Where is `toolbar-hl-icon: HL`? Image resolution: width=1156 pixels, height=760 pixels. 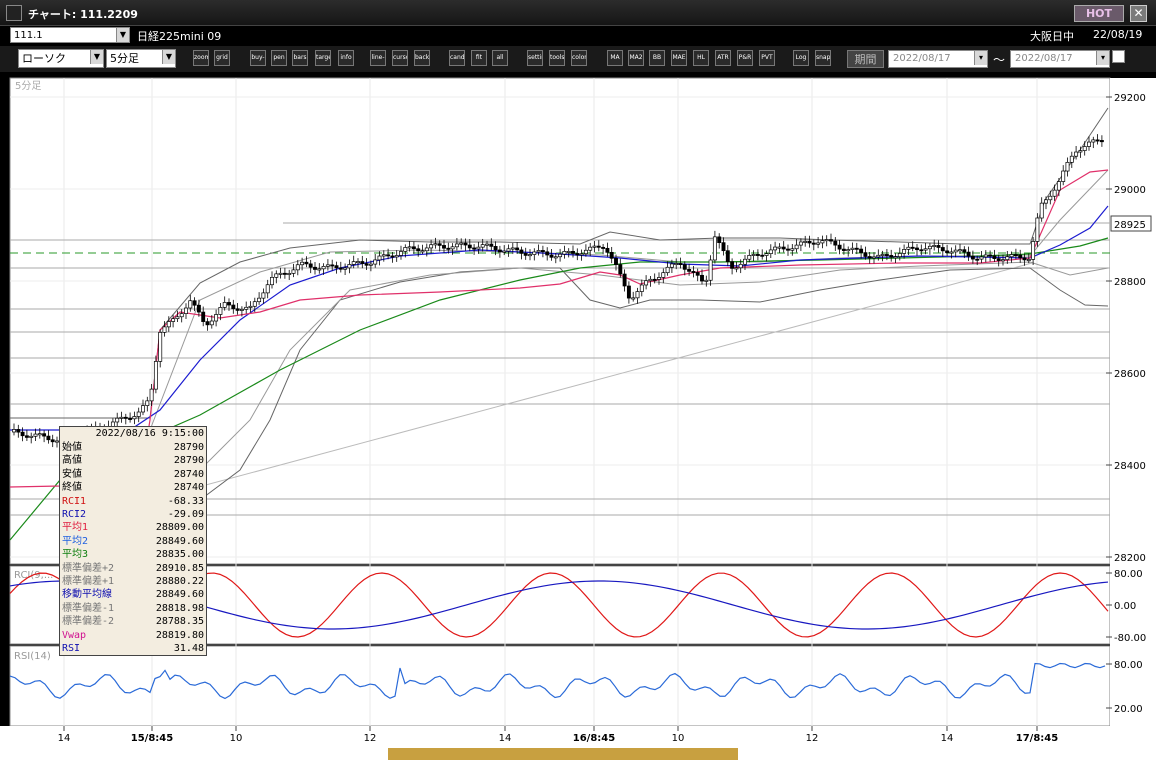
toolbar-hl-icon: HL is located at coordinates (701, 58).